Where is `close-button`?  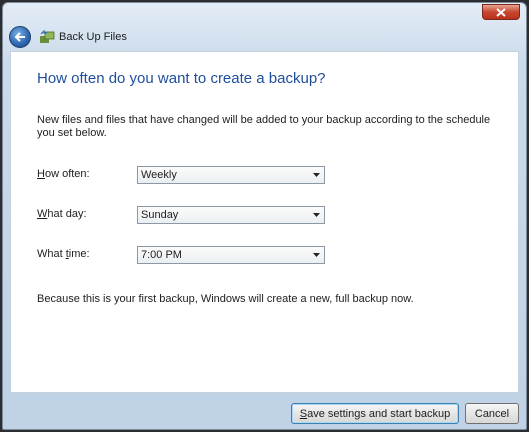
close-button is located at coordinates (501, 12).